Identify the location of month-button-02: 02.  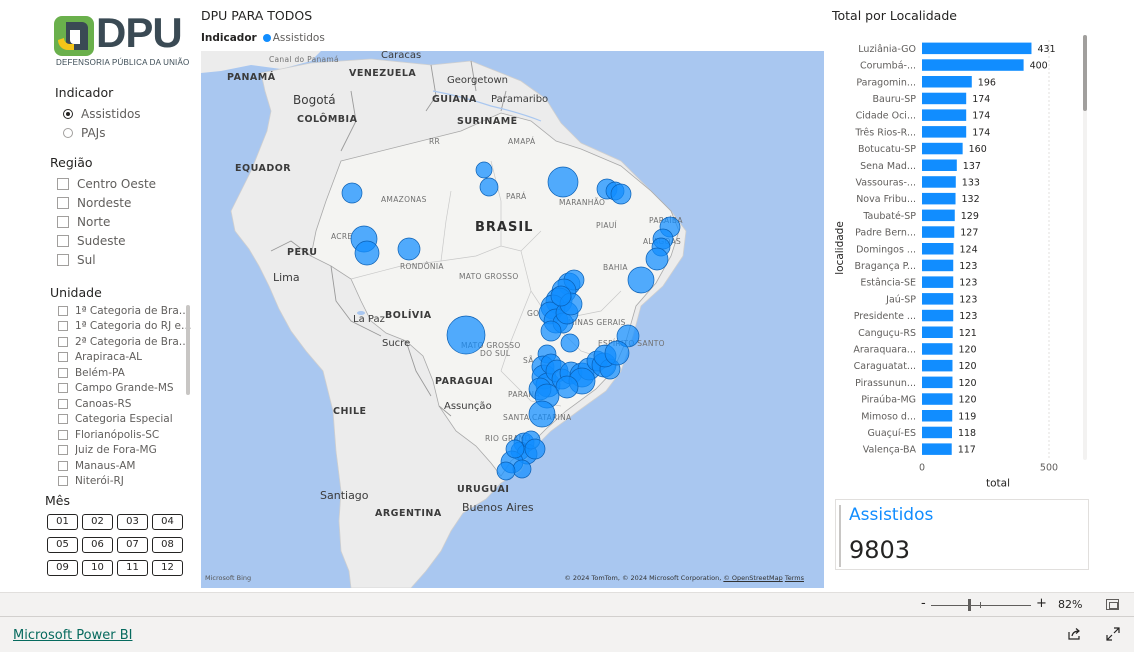
(97, 522).